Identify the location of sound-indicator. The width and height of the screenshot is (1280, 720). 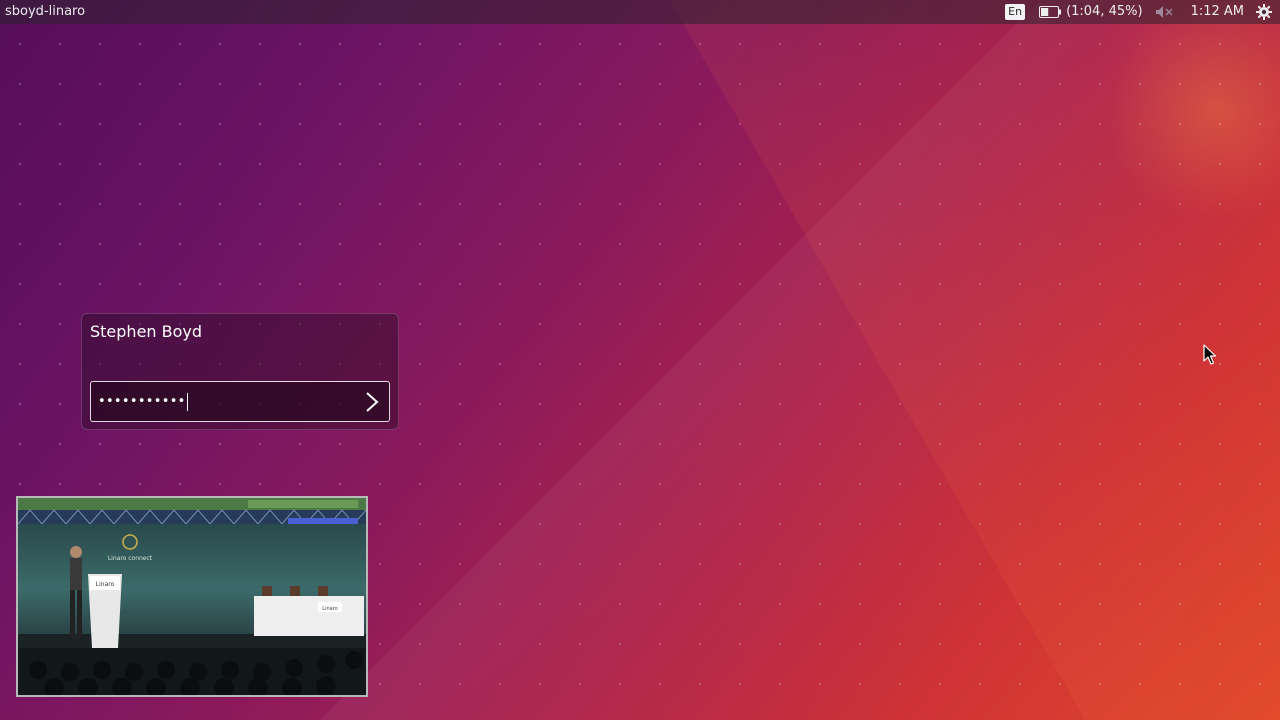
(1165, 12).